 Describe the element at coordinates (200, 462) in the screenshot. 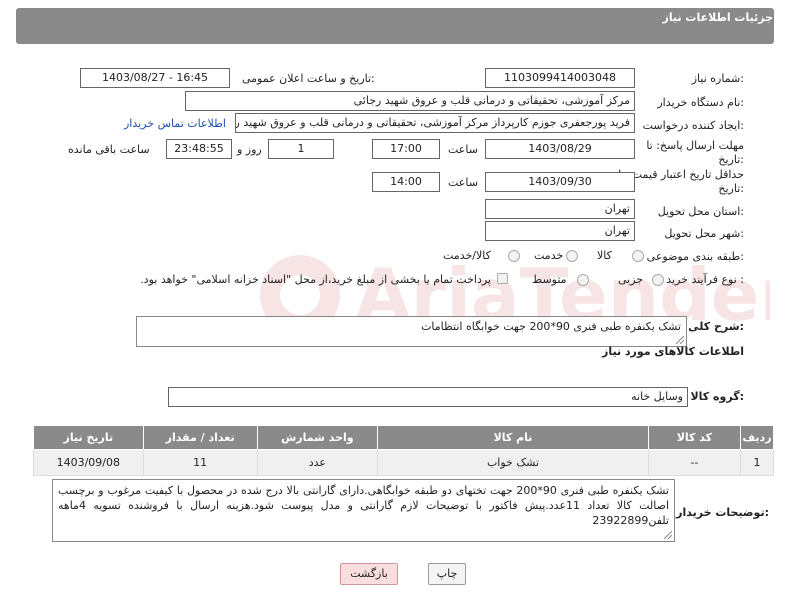

I see `cell-quantity: 11` at that location.